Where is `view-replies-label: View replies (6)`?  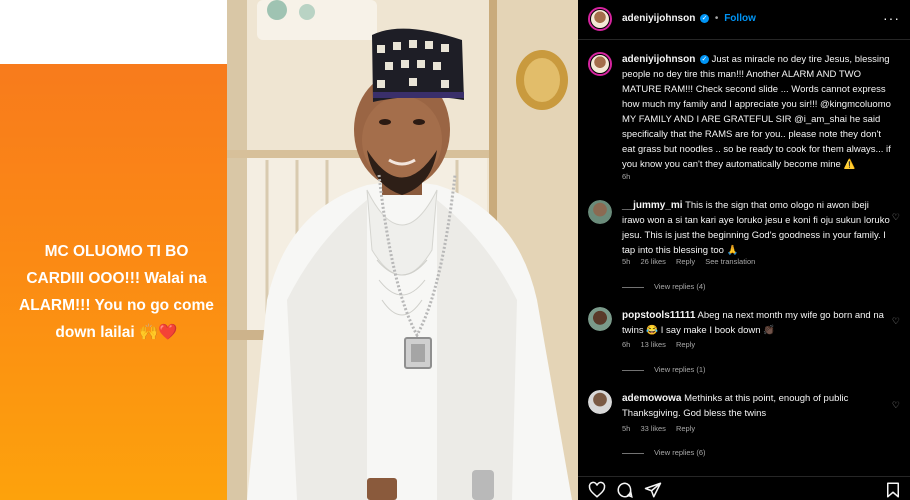
view-replies-label: View replies (6) is located at coordinates (680, 452).